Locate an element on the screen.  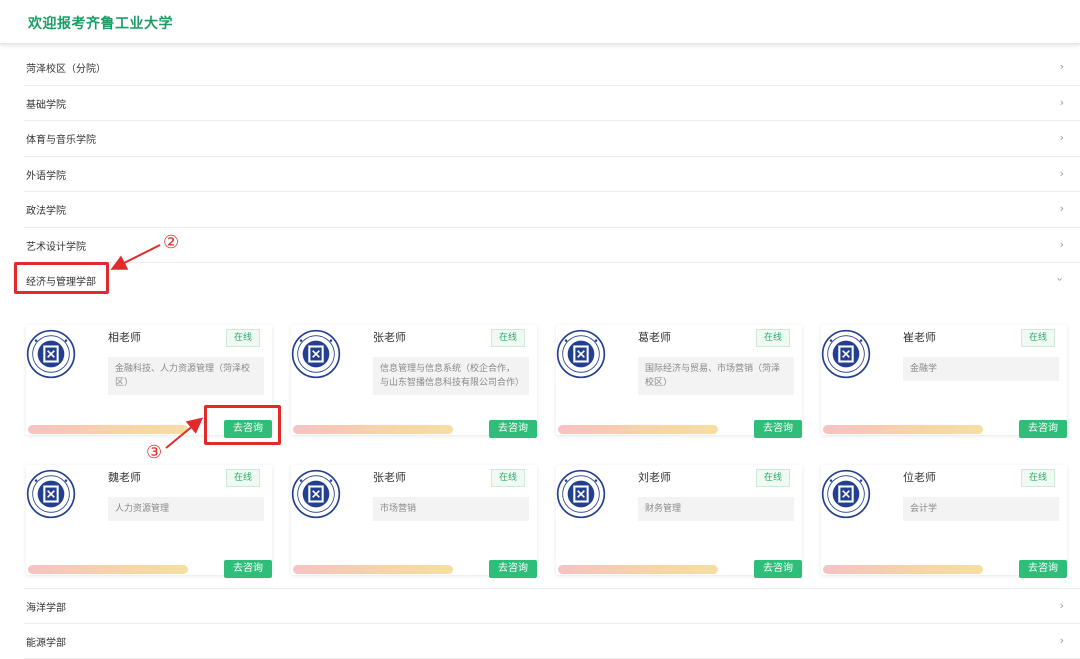
app-header: 欢迎报考齐鲁工业大学 is located at coordinates (540, 22).